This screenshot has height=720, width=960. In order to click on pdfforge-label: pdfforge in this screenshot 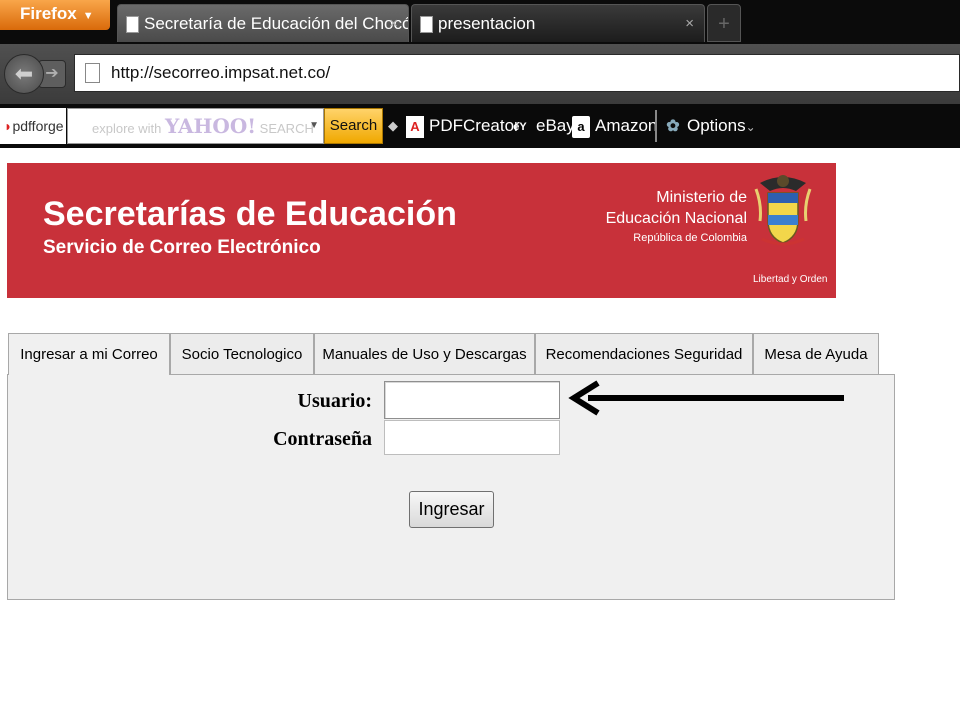, I will do `click(38, 126)`.